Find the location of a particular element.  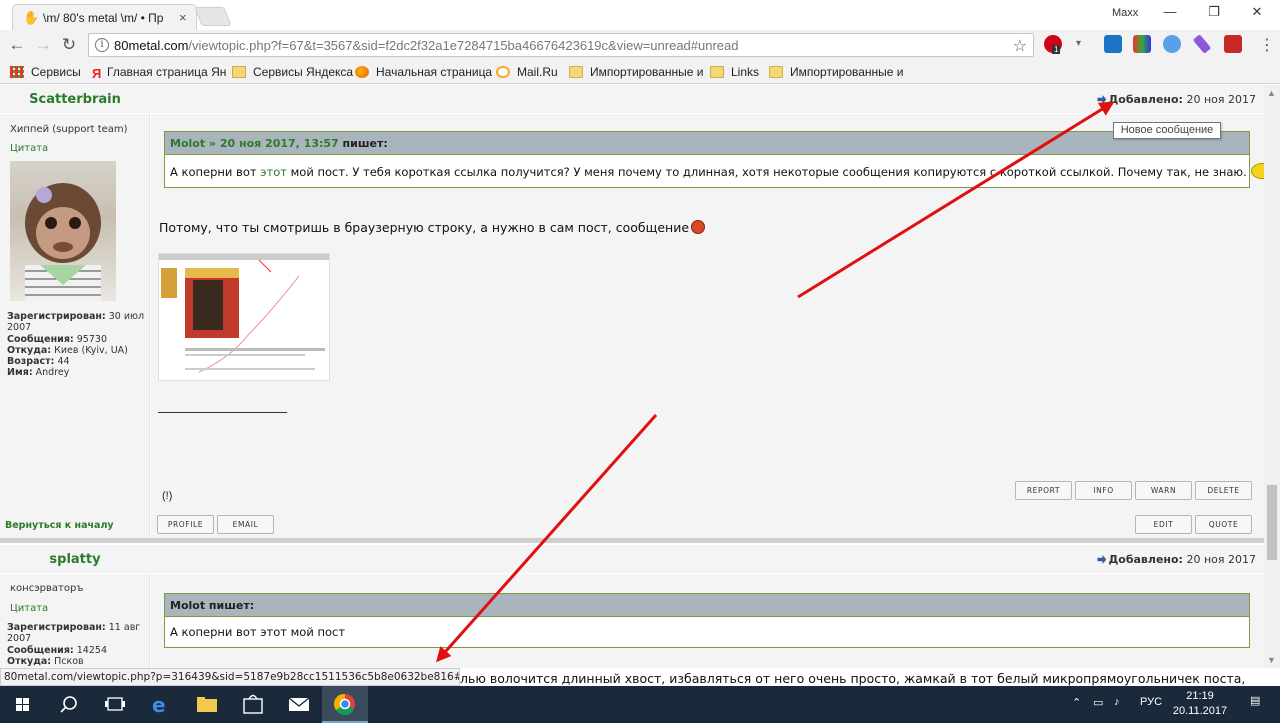

post-header: splatty Добавлено: 20 ноя 2017 is located at coordinates (632, 559).